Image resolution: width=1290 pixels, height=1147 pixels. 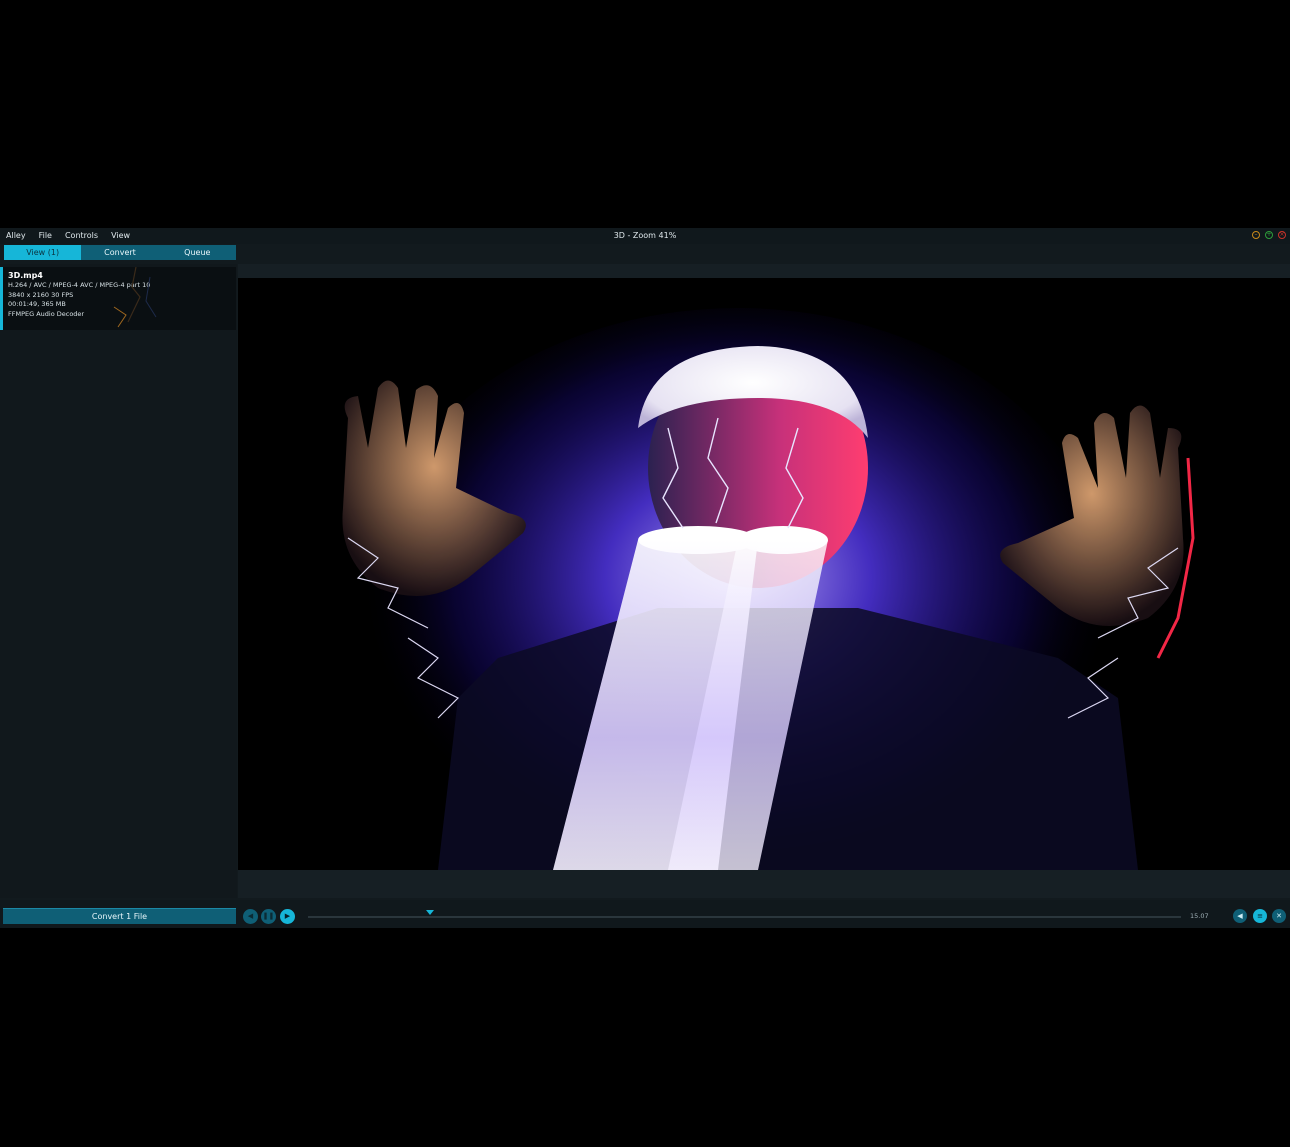 What do you see at coordinates (1199, 916) in the screenshot?
I see `time-readout: 15.07` at bounding box center [1199, 916].